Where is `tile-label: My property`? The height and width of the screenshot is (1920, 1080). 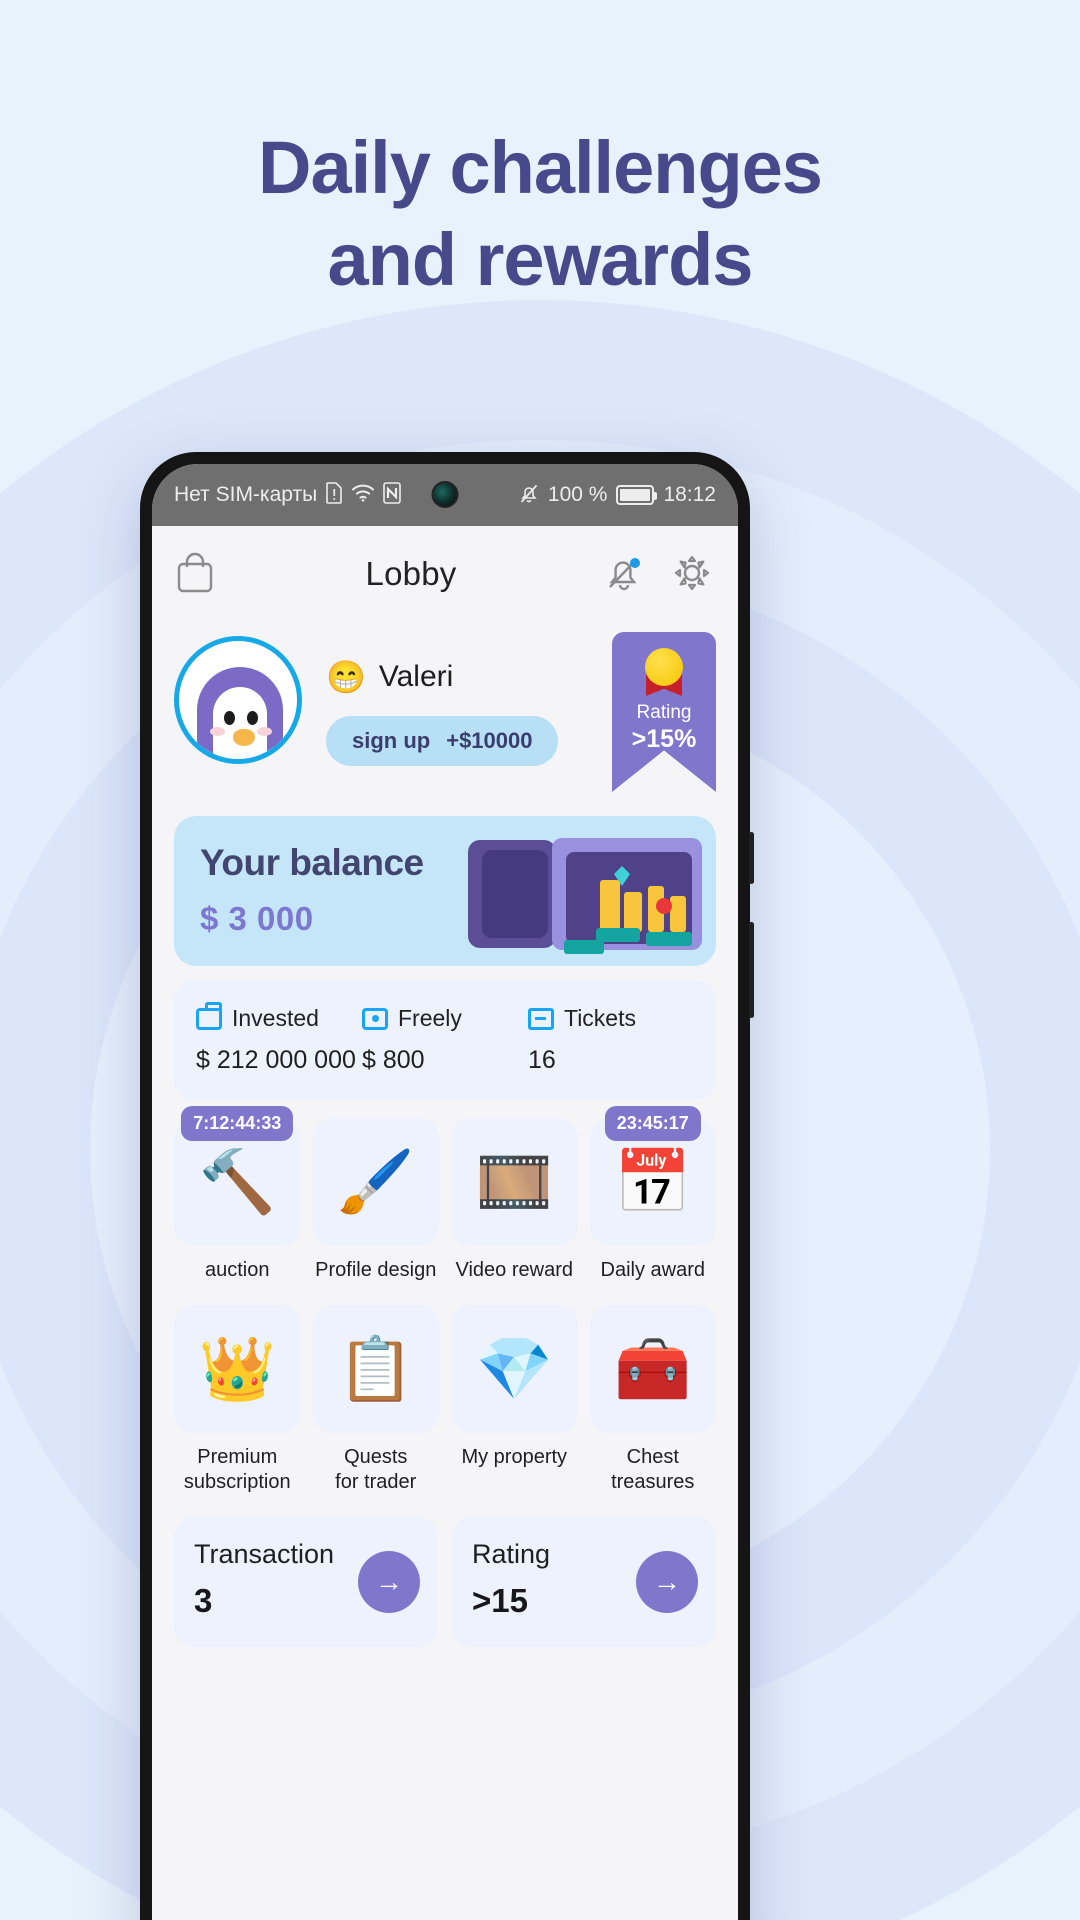
tile-label: My property is located at coordinates (514, 1457).